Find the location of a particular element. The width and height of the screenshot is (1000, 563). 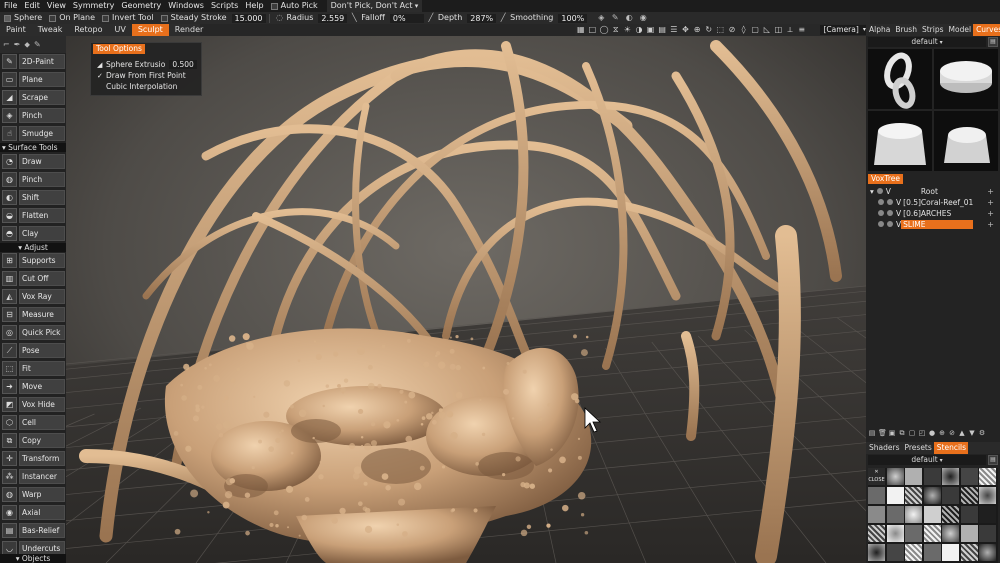

tab-uv: UV is located at coordinates (119, 30).